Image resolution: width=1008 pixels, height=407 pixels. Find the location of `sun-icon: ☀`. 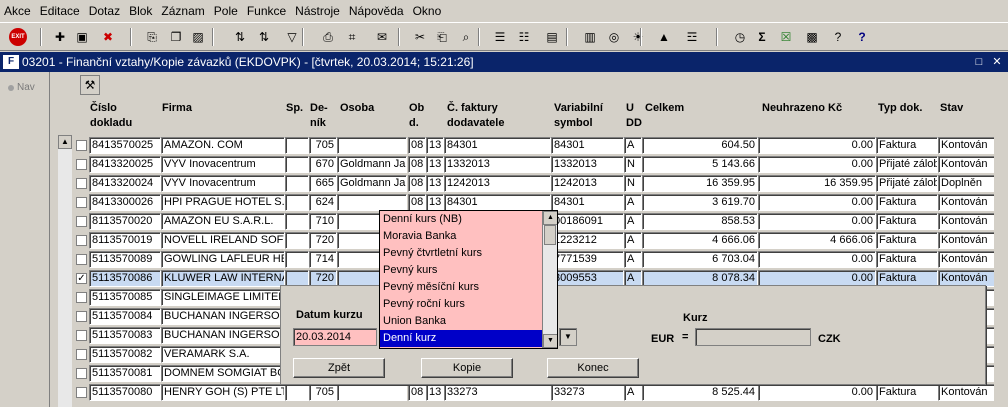

sun-icon: ☀ is located at coordinates (638, 37).